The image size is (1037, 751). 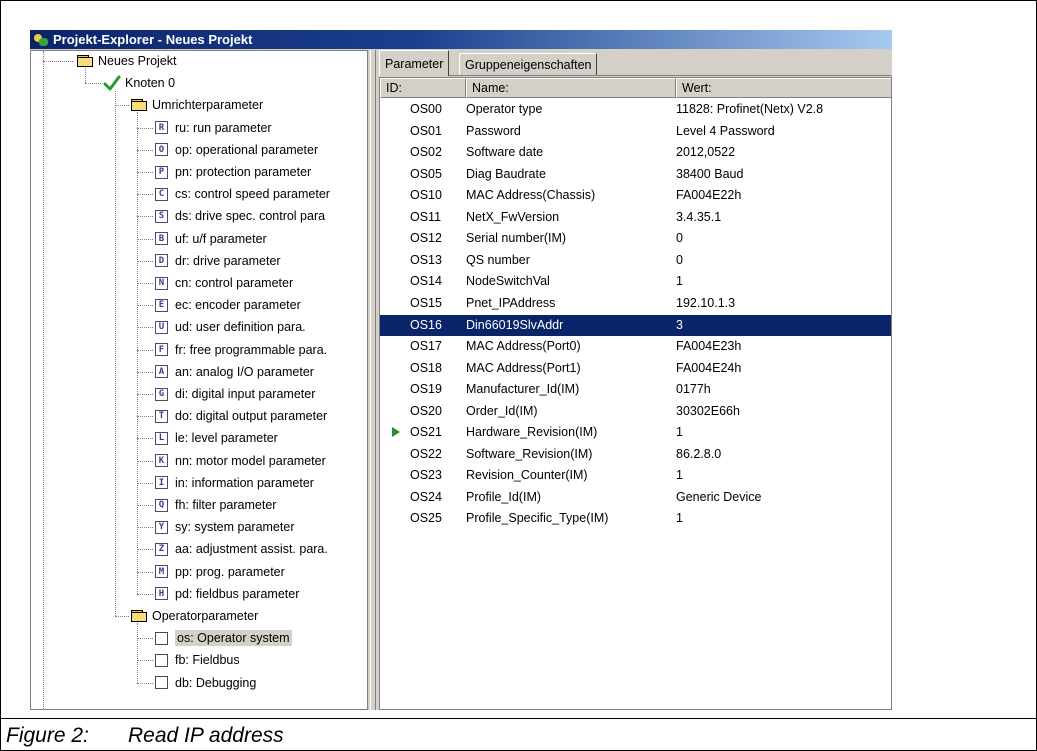 I want to click on tree-item-le: Lle: level parameter, so click(x=216, y=438).